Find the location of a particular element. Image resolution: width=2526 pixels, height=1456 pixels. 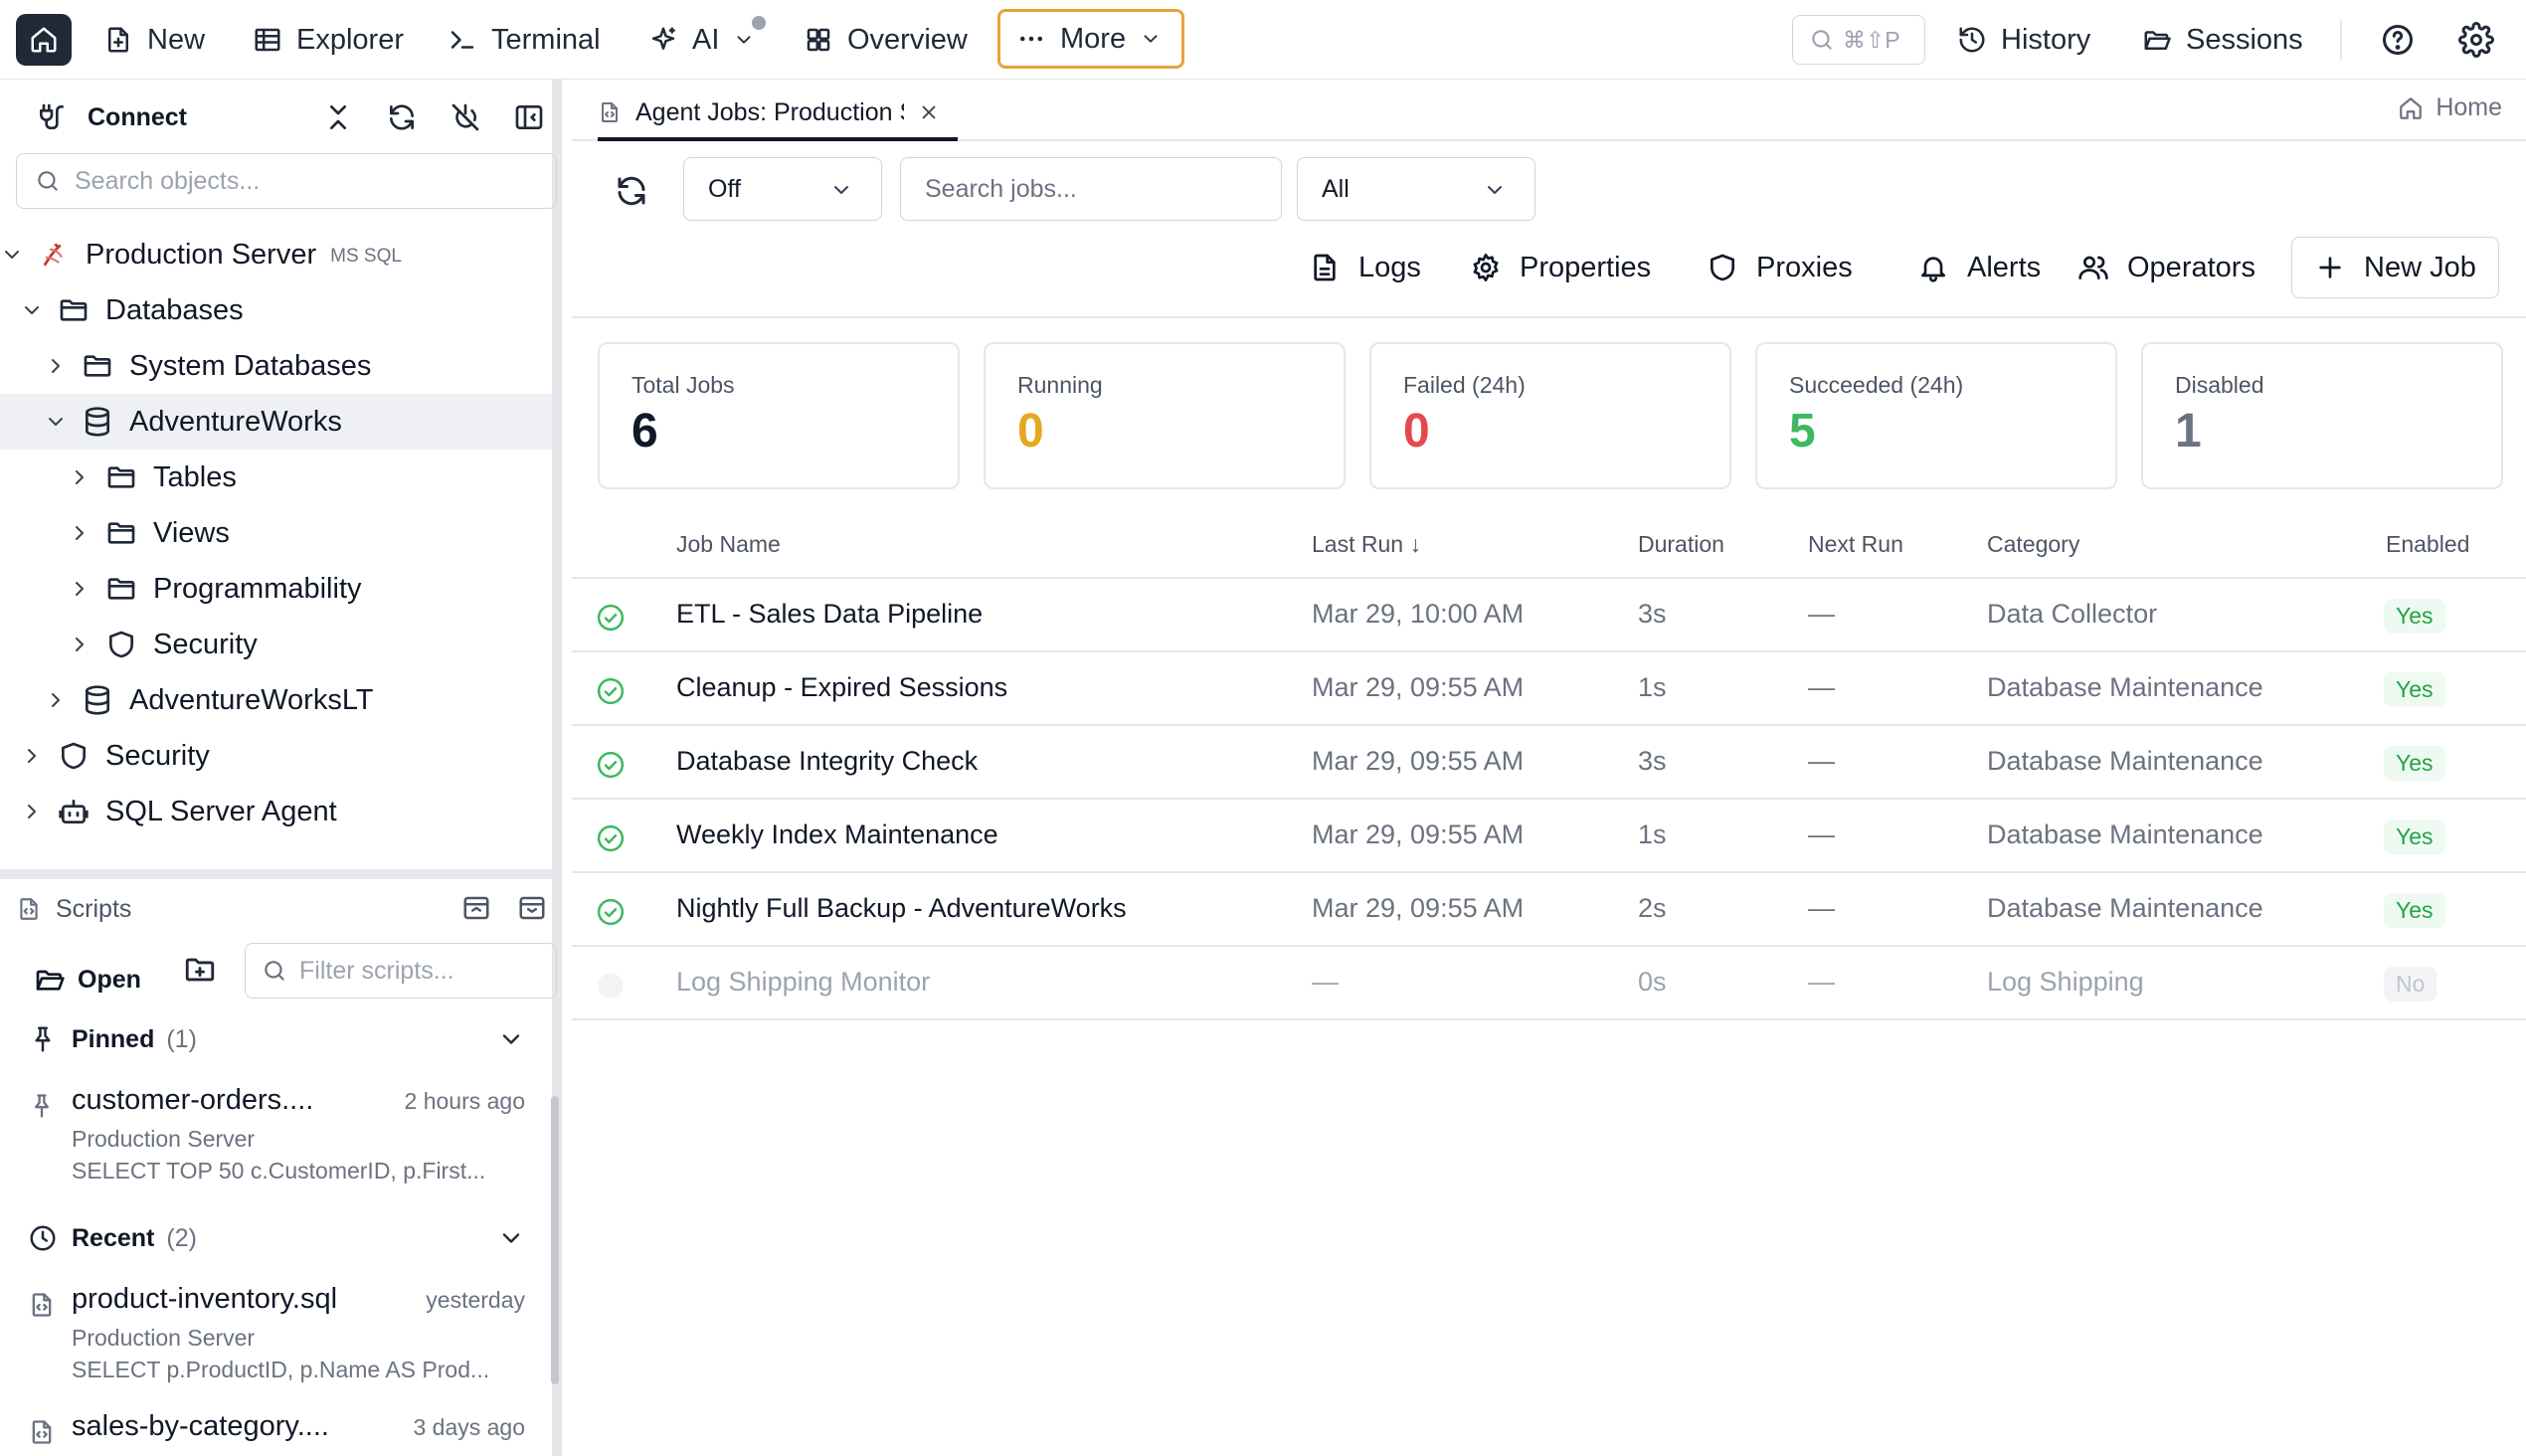

refresh-interval-select: Off is located at coordinates (782, 189).